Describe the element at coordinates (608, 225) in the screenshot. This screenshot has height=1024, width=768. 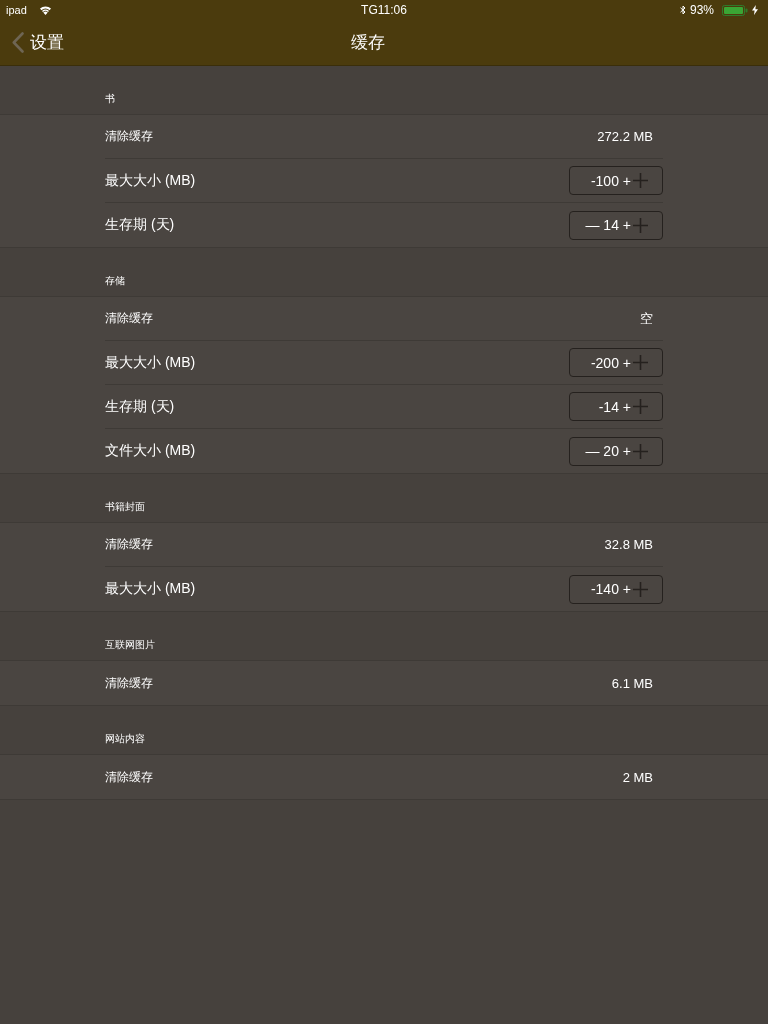
I see `stepper-value: — 14 +` at that location.